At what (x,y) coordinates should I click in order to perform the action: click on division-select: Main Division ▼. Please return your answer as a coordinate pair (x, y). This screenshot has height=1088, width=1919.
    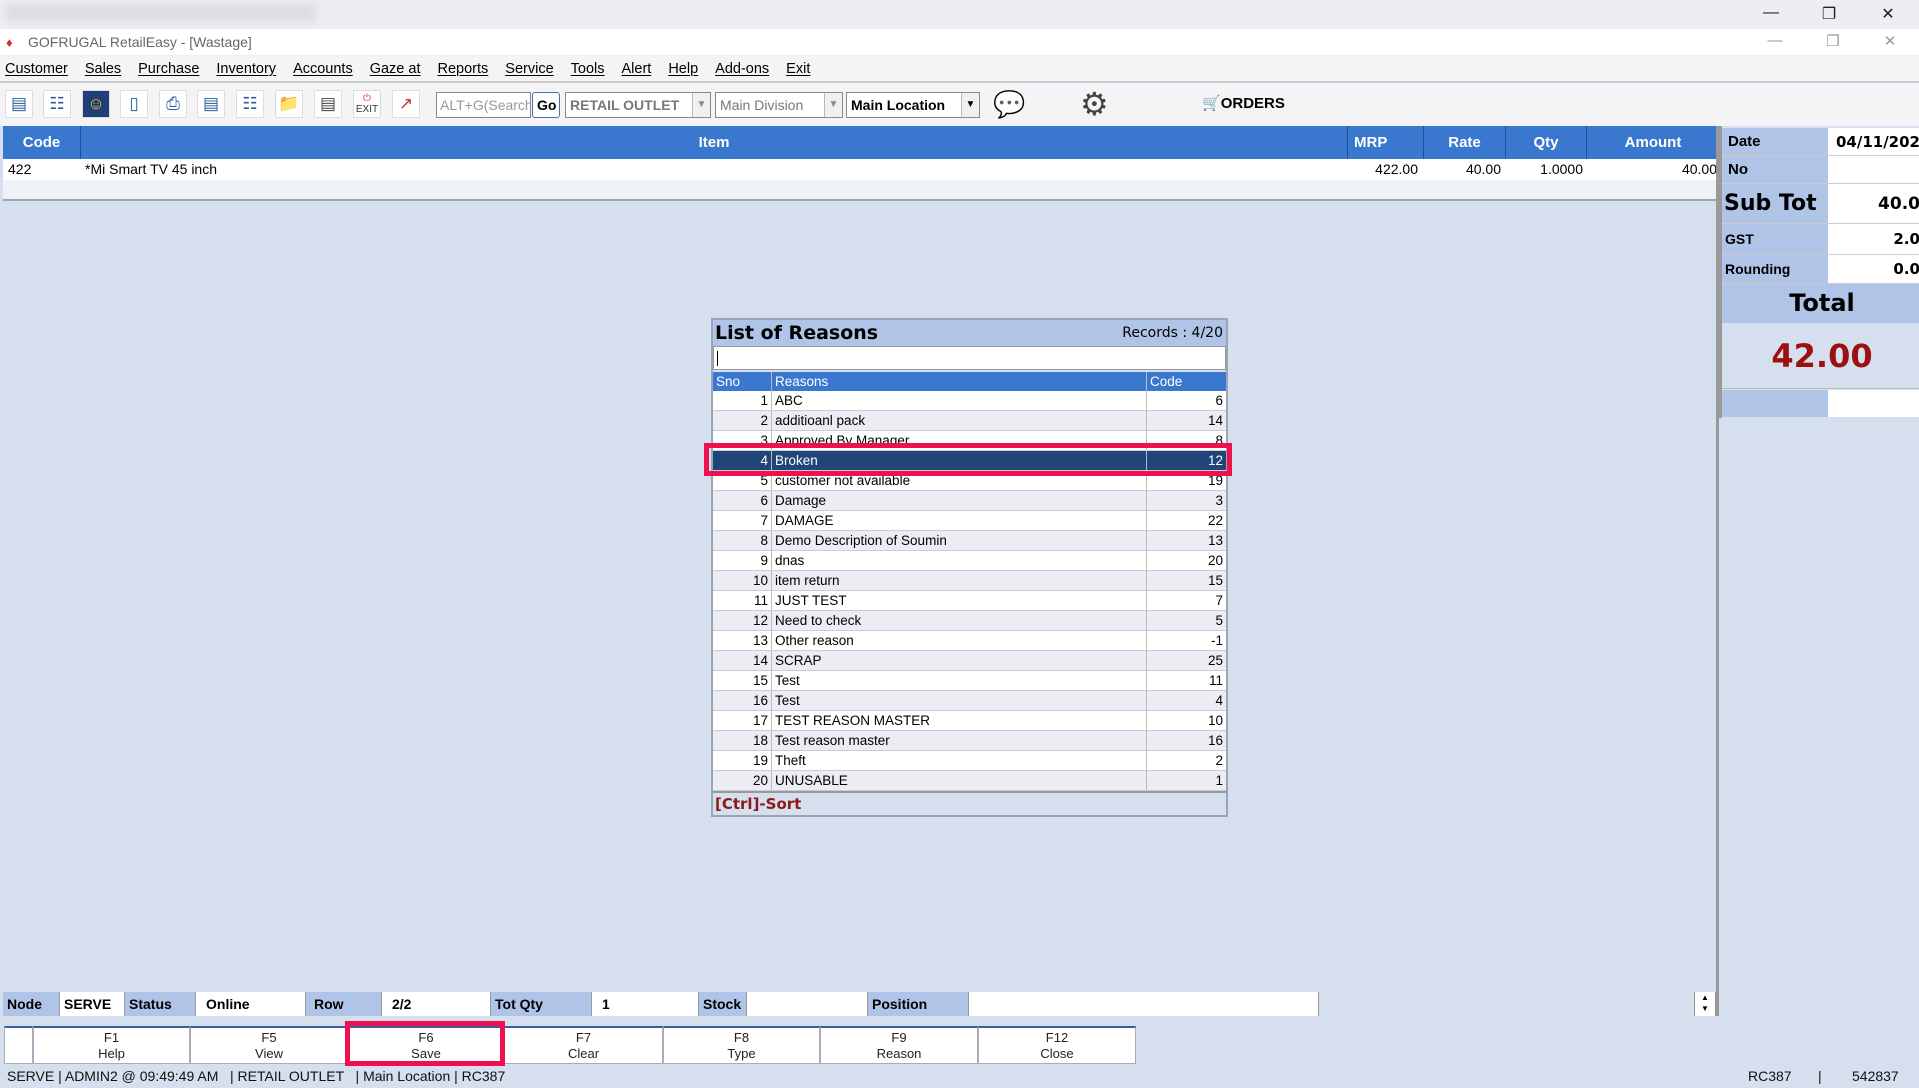
    Looking at the image, I should click on (779, 105).